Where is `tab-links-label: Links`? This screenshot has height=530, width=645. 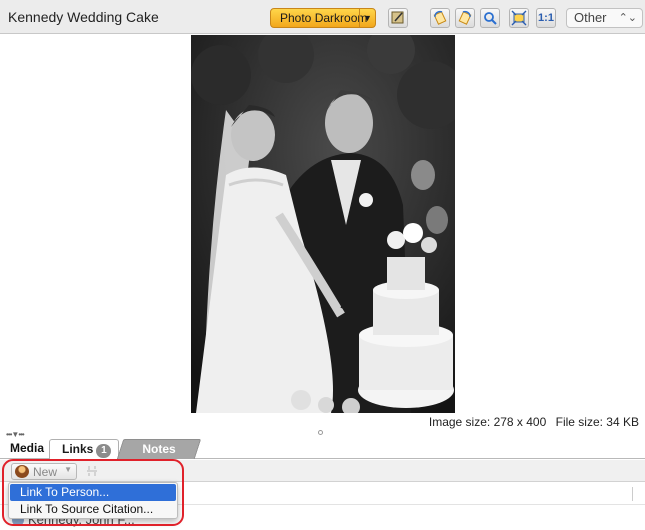 tab-links-label: Links is located at coordinates (78, 449).